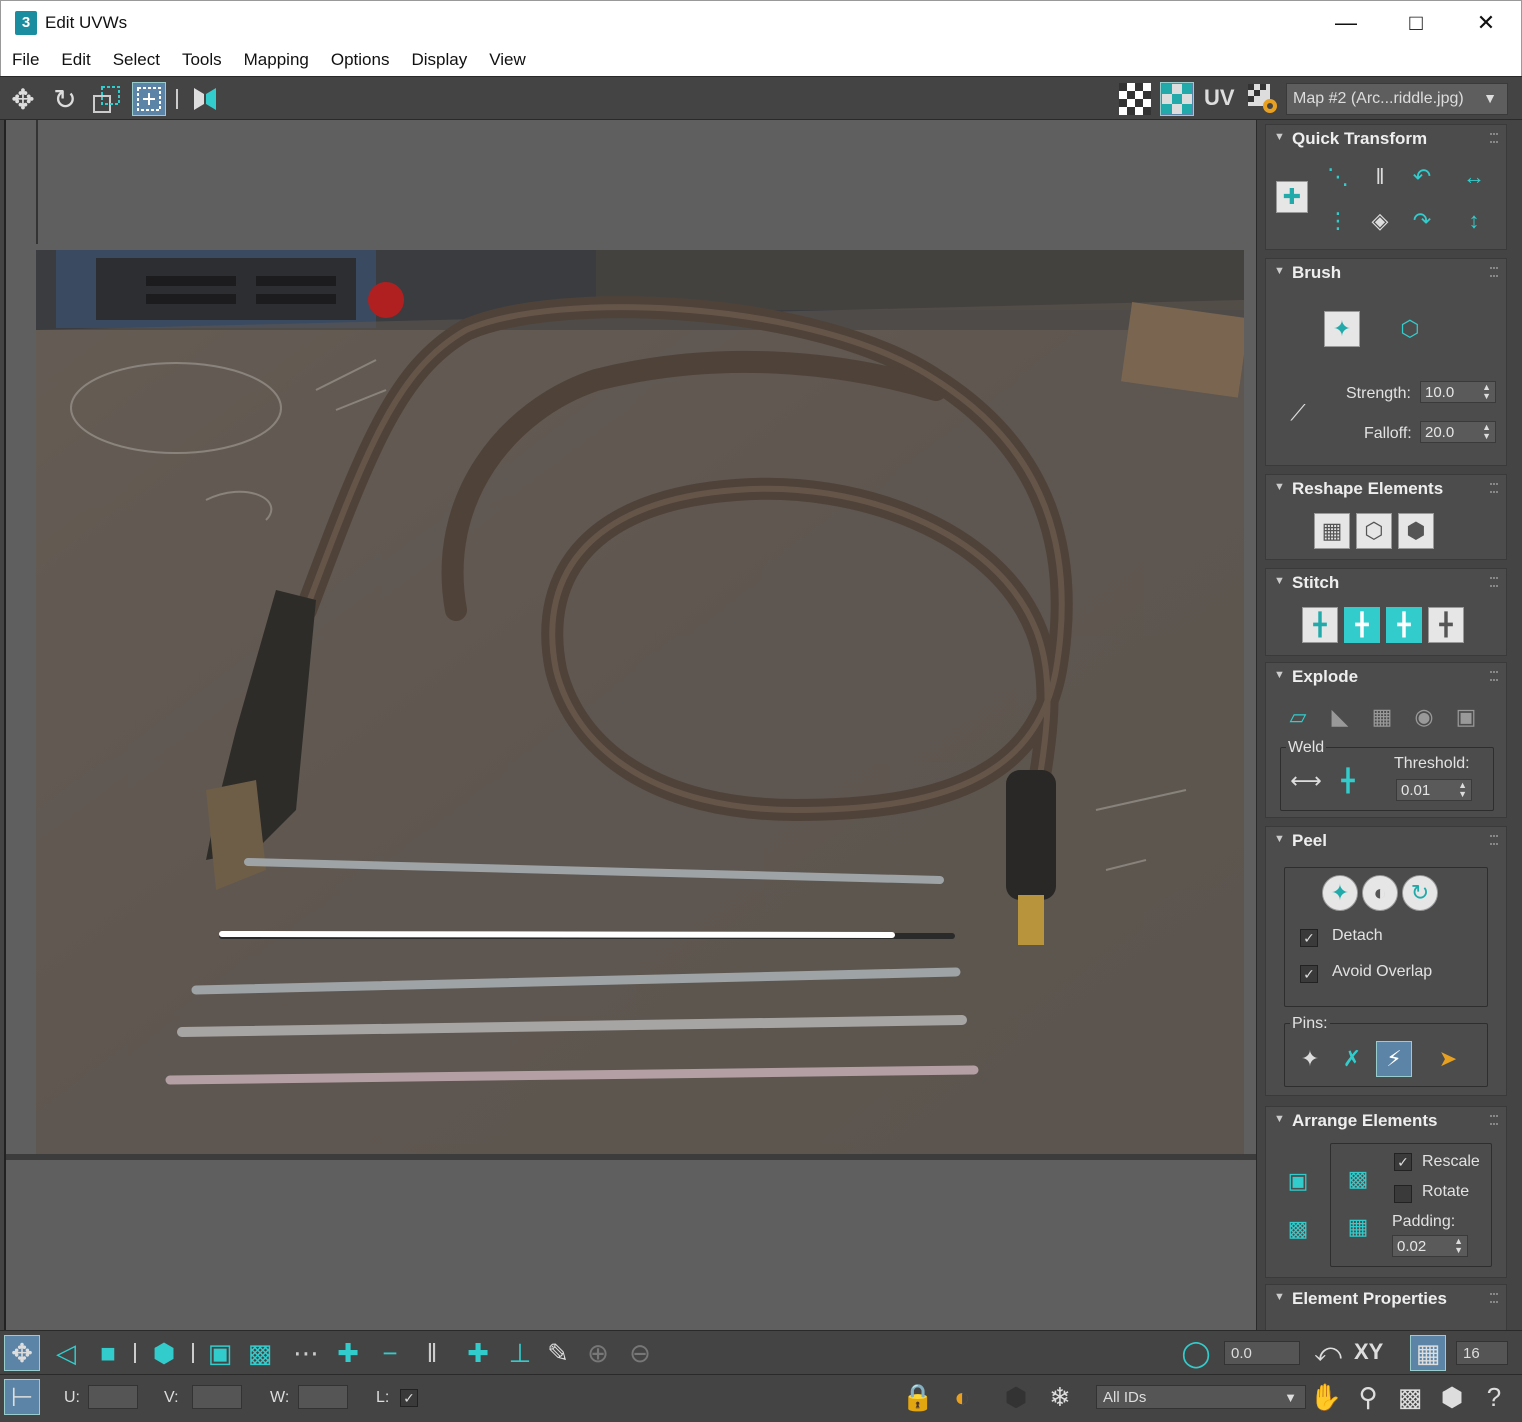  What do you see at coordinates (1219, 98) in the screenshot?
I see `uv-toggle: UV` at bounding box center [1219, 98].